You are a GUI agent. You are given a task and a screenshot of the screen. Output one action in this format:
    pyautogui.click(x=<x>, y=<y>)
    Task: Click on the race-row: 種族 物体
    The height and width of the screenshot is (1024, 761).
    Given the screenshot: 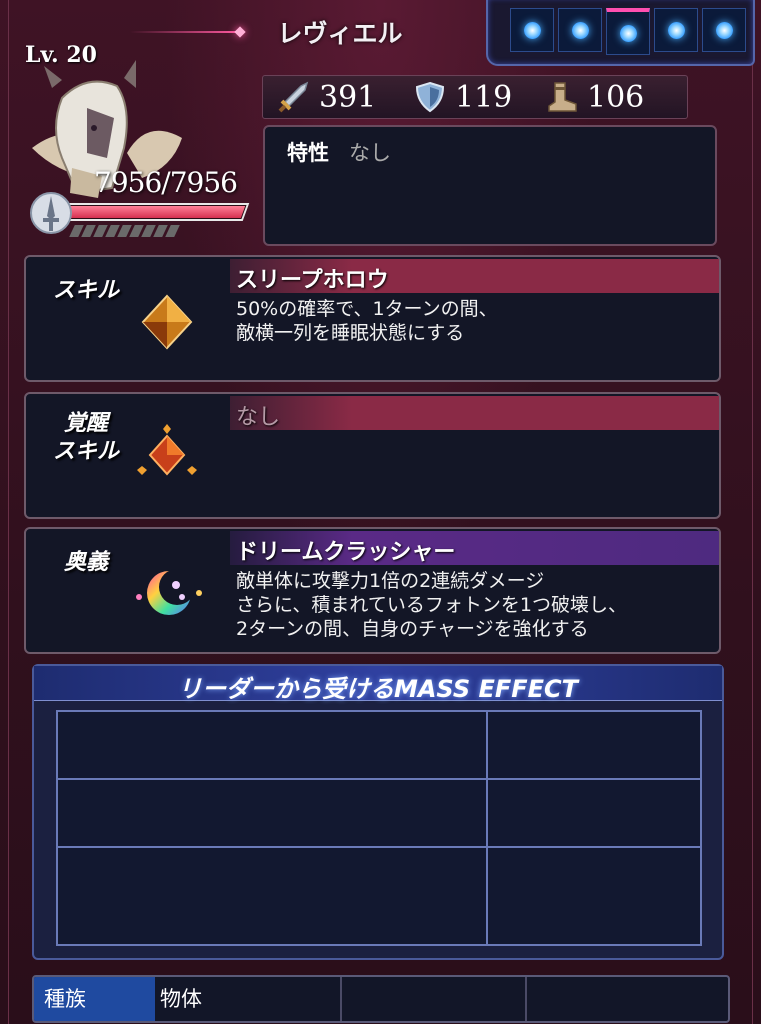 What is the action you would take?
    pyautogui.click(x=381, y=999)
    